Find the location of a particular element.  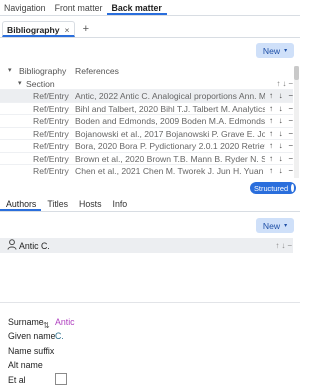

new-author-button: New ▾ is located at coordinates (275, 225).